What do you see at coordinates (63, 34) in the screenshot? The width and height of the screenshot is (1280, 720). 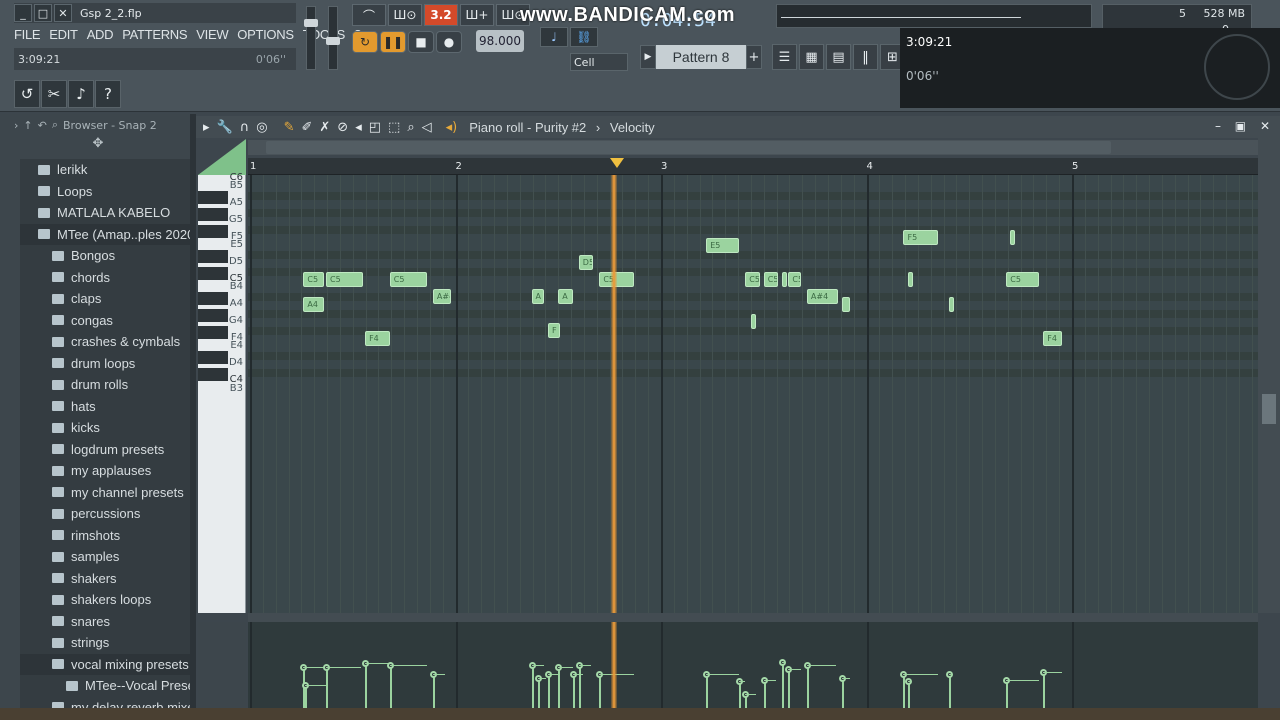 I see `menu-item-edit: EDIT` at bounding box center [63, 34].